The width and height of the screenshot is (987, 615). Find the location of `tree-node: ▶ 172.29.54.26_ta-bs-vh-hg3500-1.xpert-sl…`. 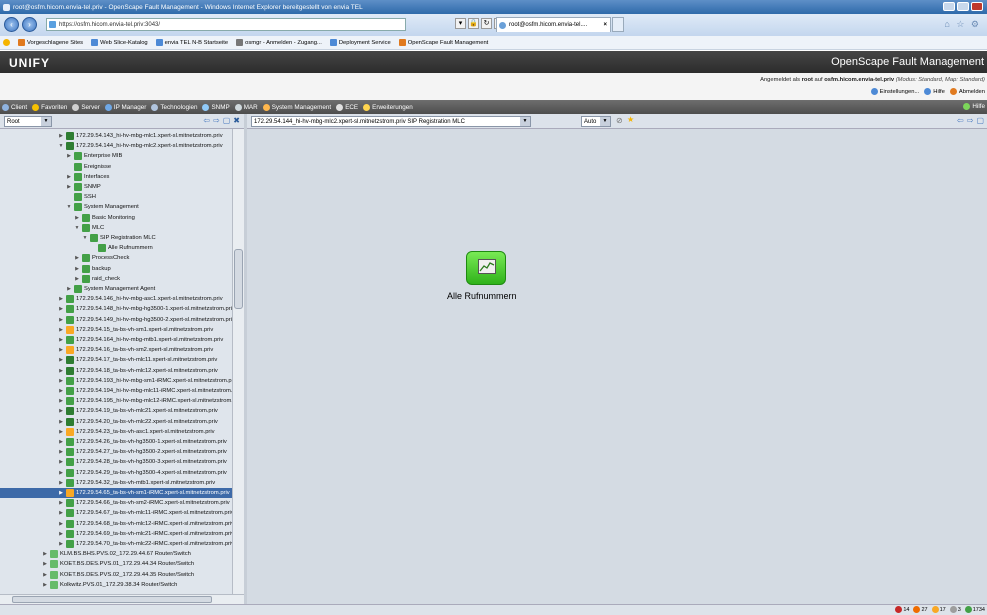

tree-node: ▶ 172.29.54.26_ta-bs-vh-hg3500-1.xpert-sl… is located at coordinates (142, 442).